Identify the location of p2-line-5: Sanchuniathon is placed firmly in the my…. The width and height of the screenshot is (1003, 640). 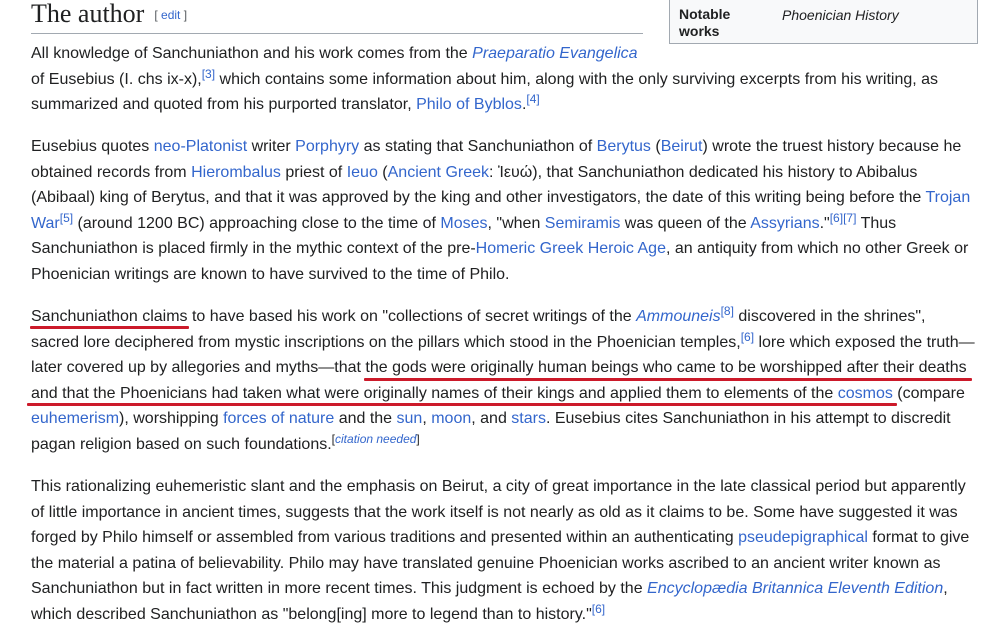
(500, 249).